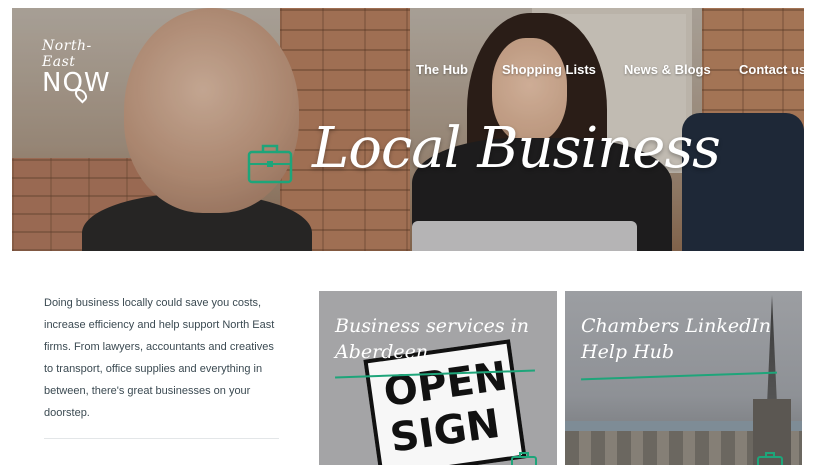 The height and width of the screenshot is (465, 820). Describe the element at coordinates (161, 438) in the screenshot. I see `intro-divider` at that location.